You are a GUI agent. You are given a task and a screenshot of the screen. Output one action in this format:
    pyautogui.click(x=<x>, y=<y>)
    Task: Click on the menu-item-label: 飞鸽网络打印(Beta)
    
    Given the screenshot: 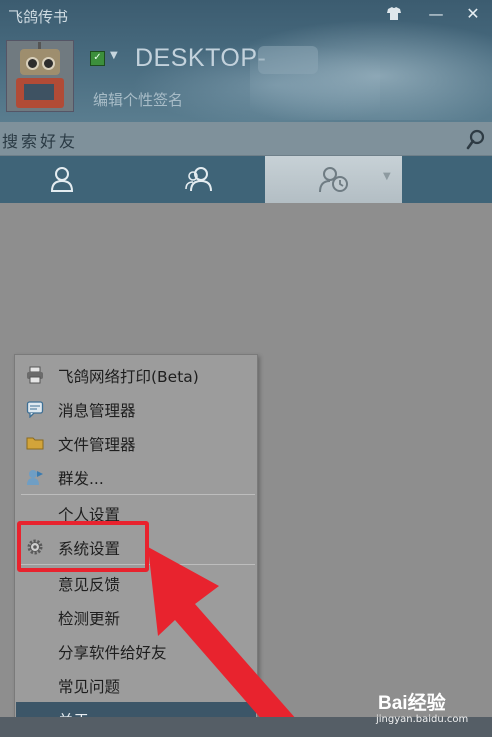 What is the action you would take?
    pyautogui.click(x=128, y=377)
    